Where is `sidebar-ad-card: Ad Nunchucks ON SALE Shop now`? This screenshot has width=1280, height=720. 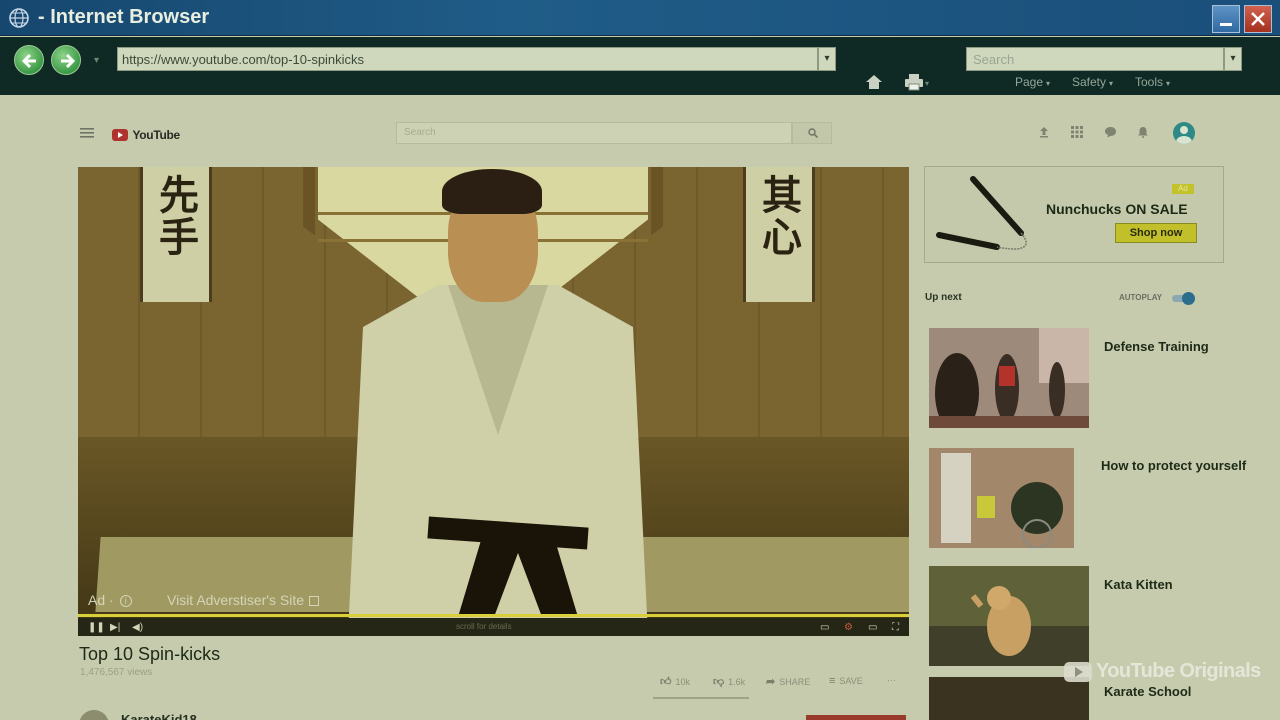
sidebar-ad-card: Ad Nunchucks ON SALE Shop now is located at coordinates (1074, 214).